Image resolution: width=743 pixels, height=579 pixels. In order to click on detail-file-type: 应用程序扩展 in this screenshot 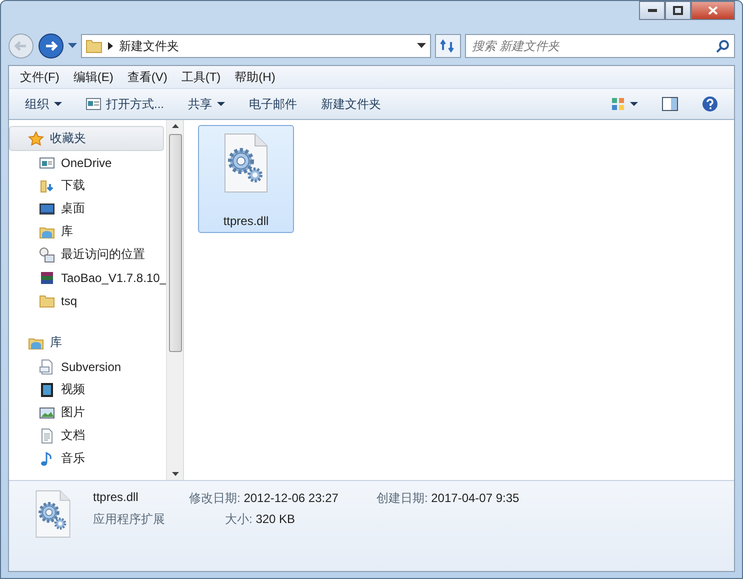, I will do `click(129, 519)`.